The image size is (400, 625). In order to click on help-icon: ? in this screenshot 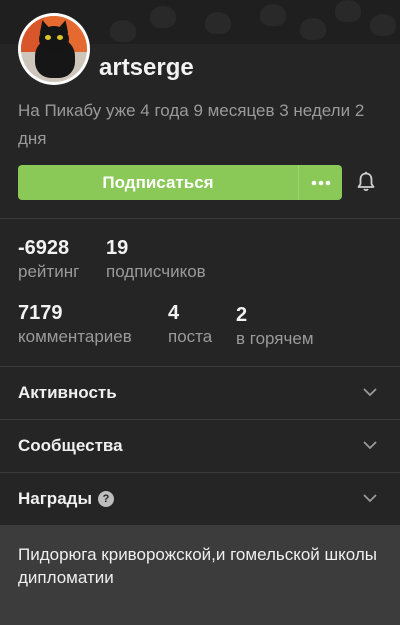, I will do `click(105, 499)`.